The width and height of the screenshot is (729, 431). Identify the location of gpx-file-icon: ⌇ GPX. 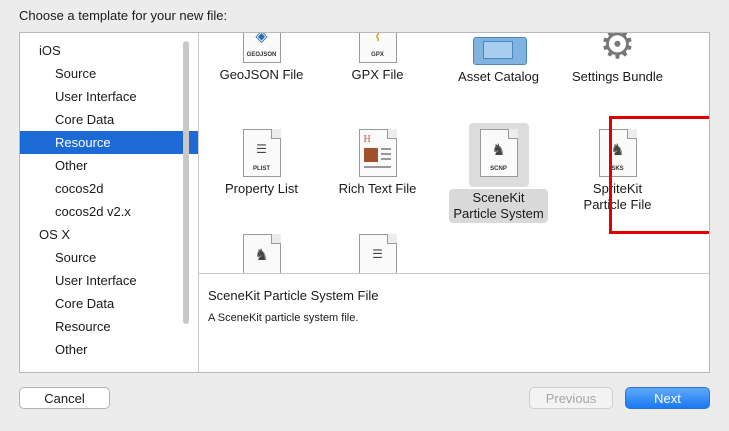
(377, 48).